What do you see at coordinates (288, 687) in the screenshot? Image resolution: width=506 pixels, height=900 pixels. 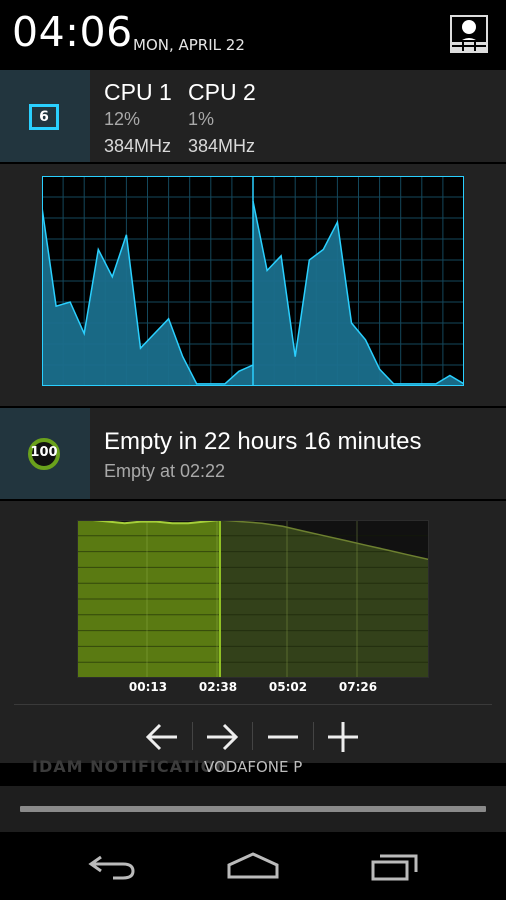 I see `x-tick-label: 05:02` at bounding box center [288, 687].